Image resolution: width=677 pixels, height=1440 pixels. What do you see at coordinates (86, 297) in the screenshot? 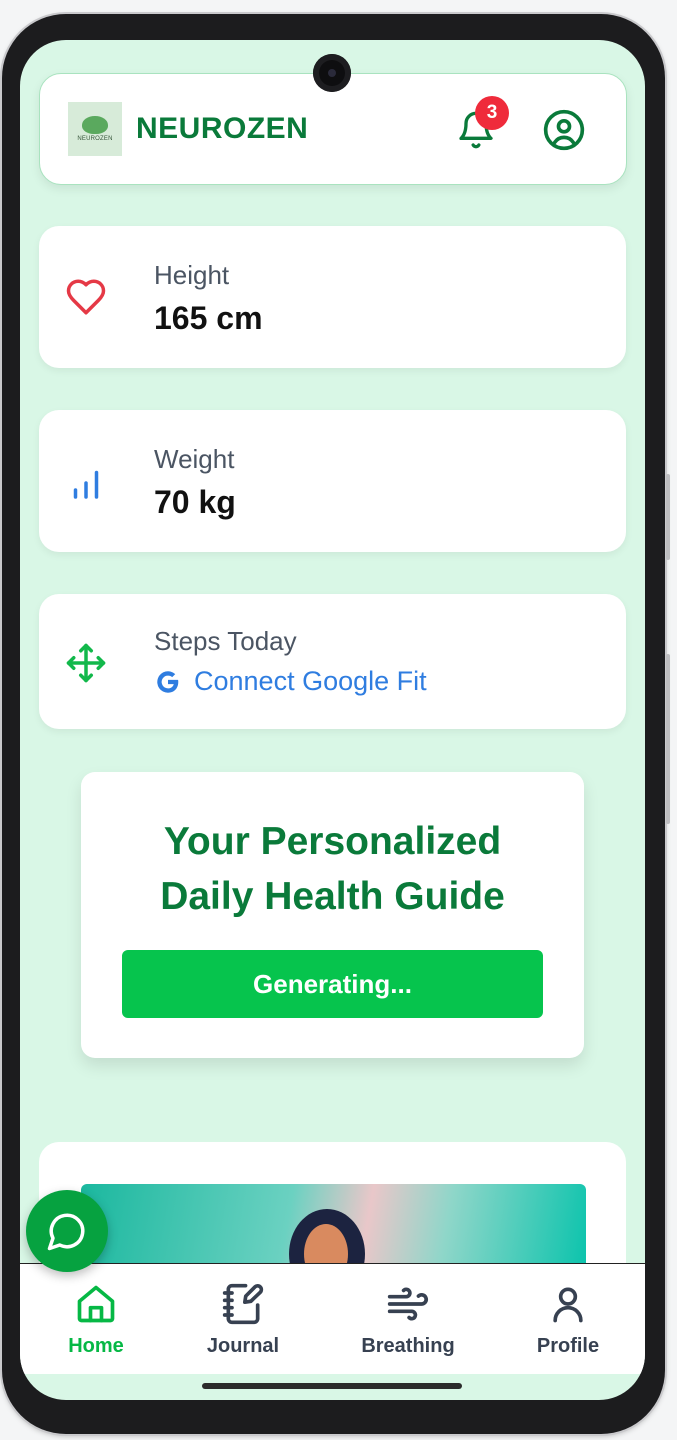
I see `heart-icon` at bounding box center [86, 297].